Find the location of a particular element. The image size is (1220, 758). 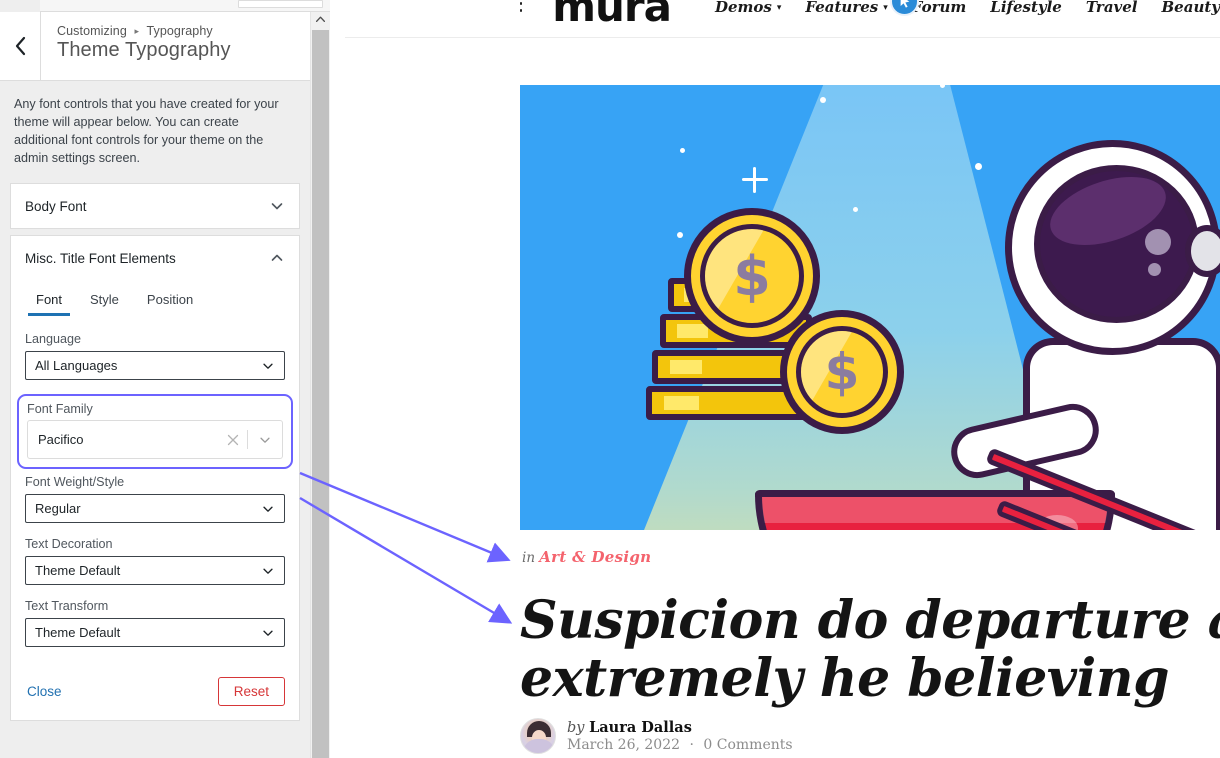

nav-label: Demos is located at coordinates (743, 8).